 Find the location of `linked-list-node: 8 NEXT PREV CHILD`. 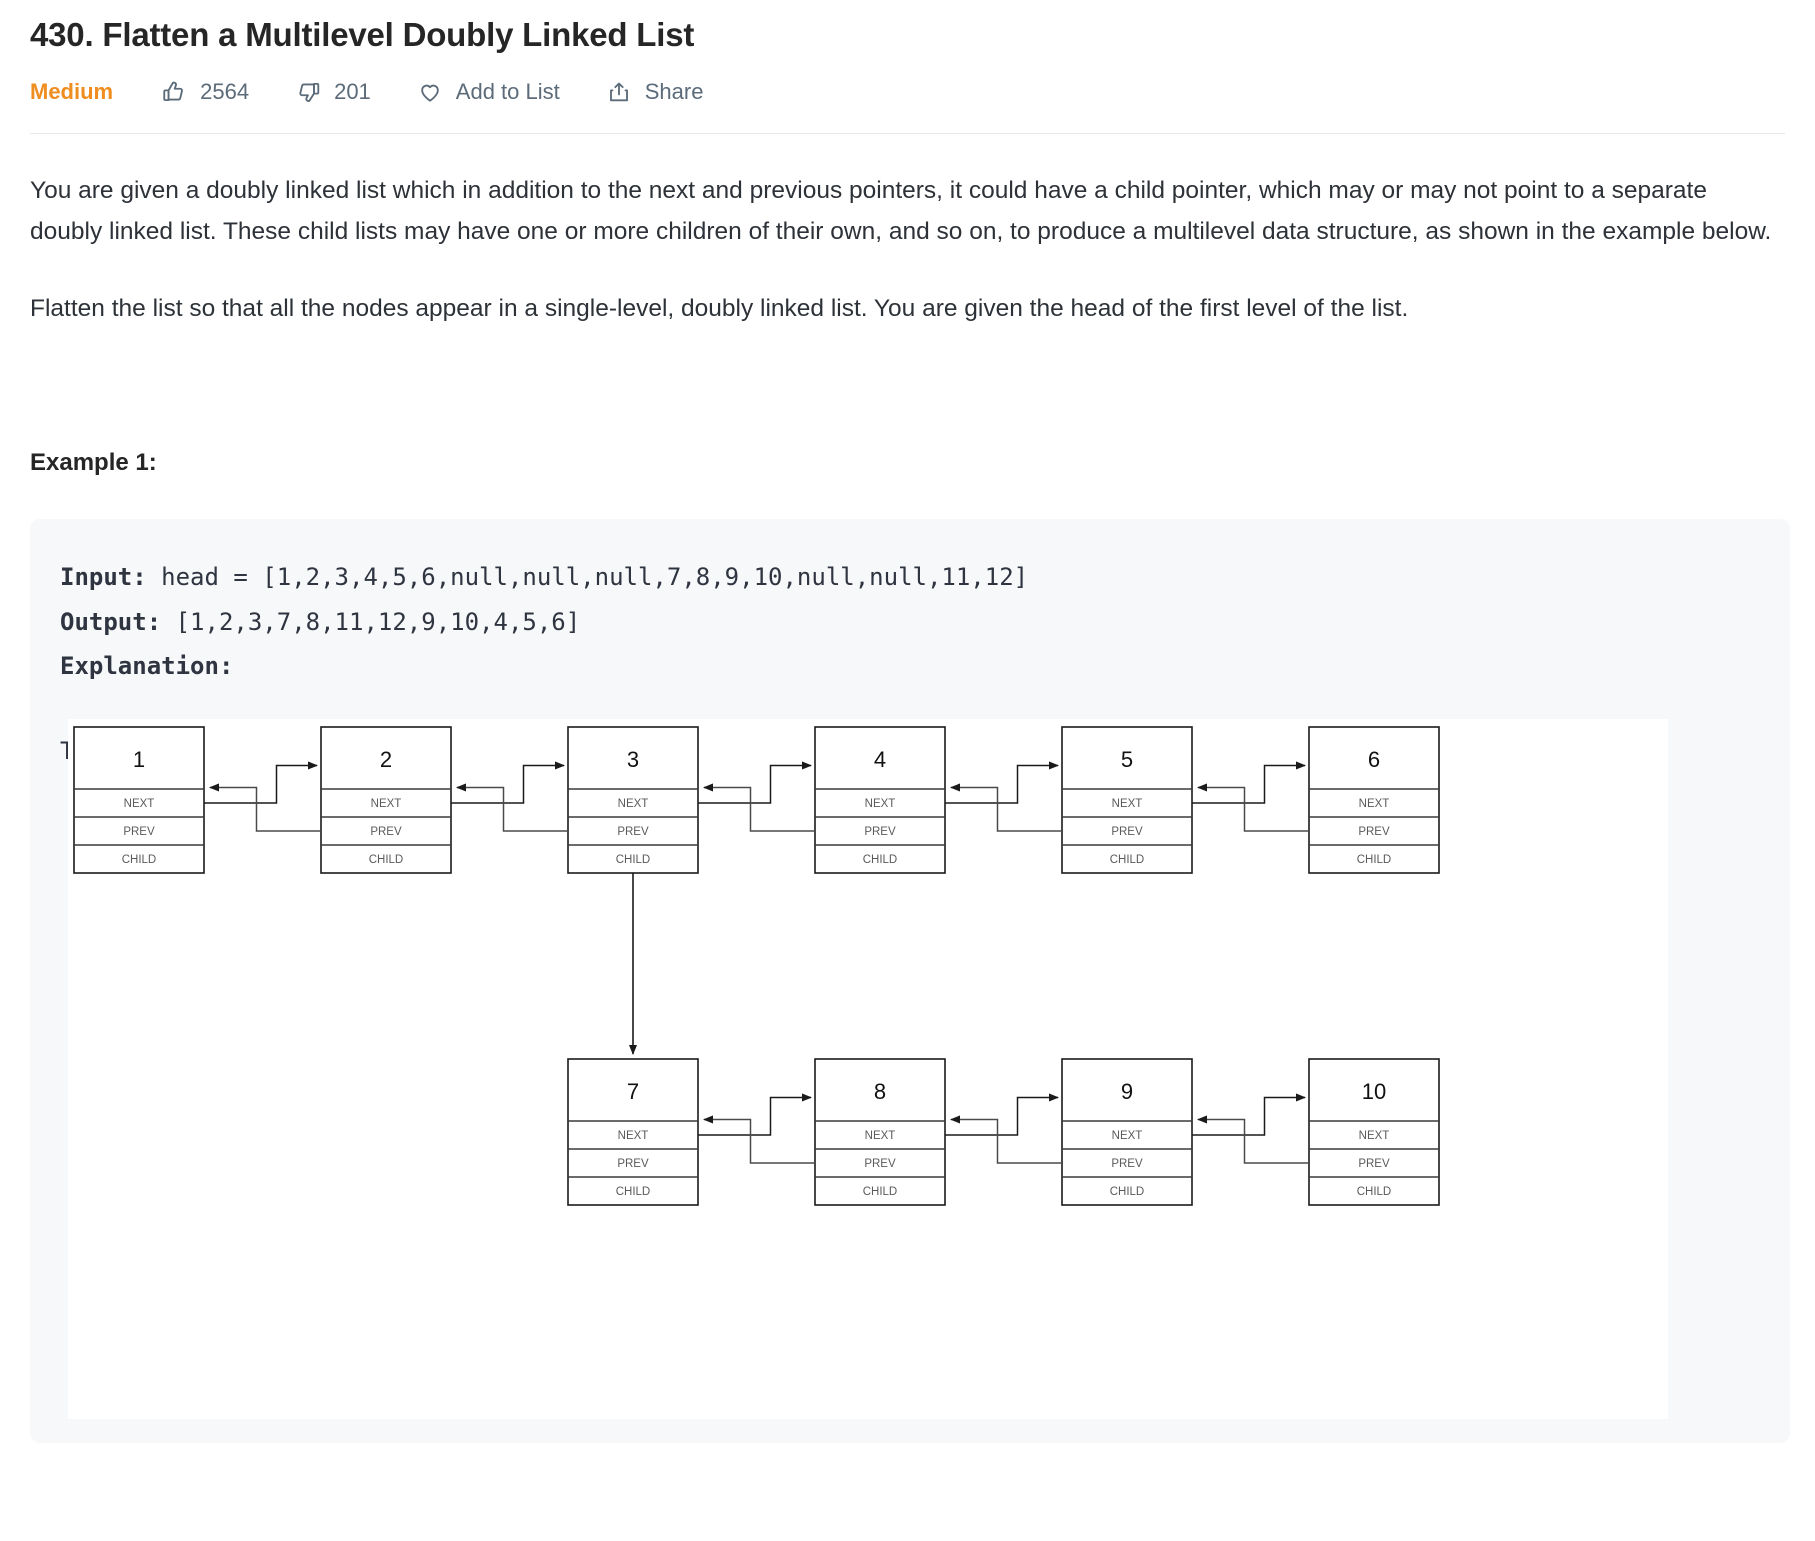

linked-list-node: 8 NEXT PREV CHILD is located at coordinates (880, 1132).